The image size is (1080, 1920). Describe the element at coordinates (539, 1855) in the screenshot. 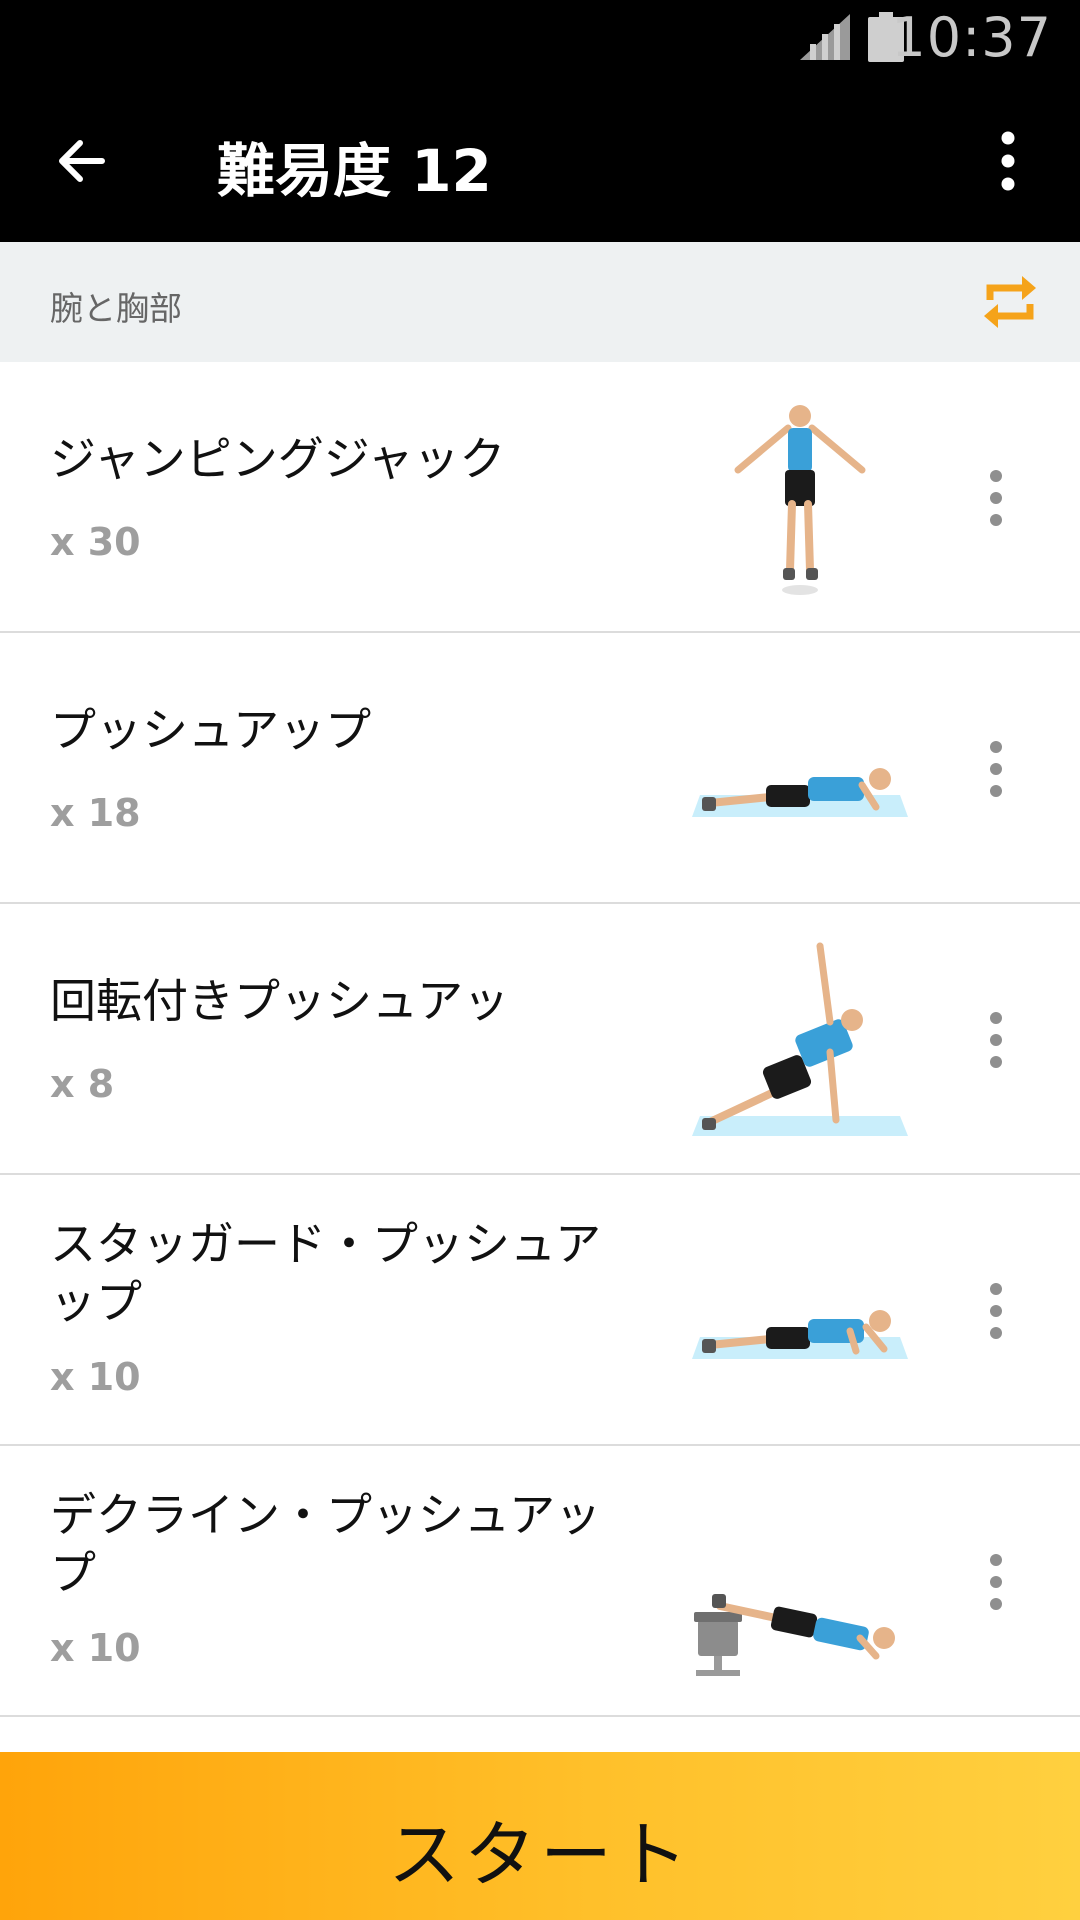

I see `start-button-label: スタート` at that location.